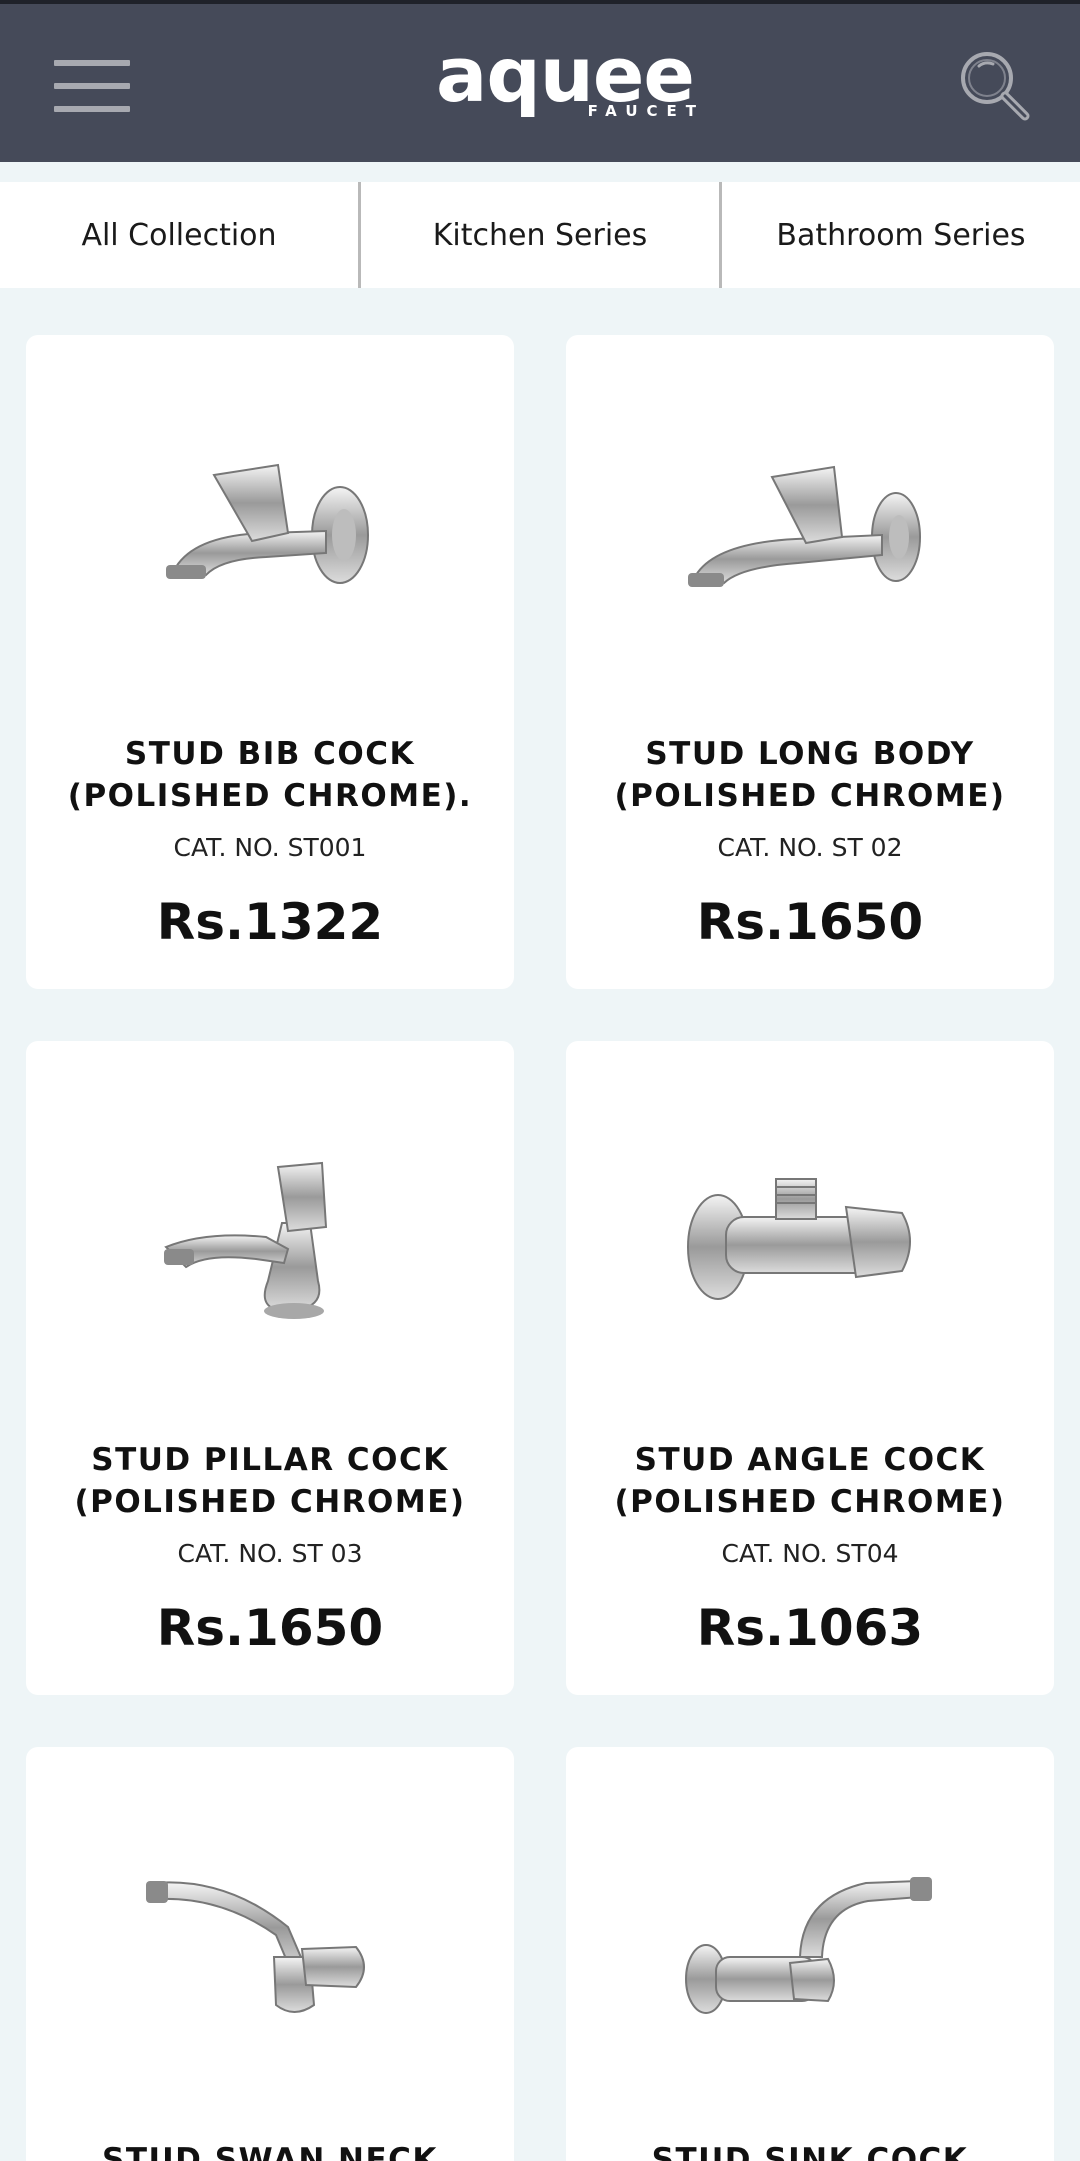 The width and height of the screenshot is (1080, 2161). I want to click on product-name: STUD LONG BODY (POLISHED CHROME), so click(810, 775).